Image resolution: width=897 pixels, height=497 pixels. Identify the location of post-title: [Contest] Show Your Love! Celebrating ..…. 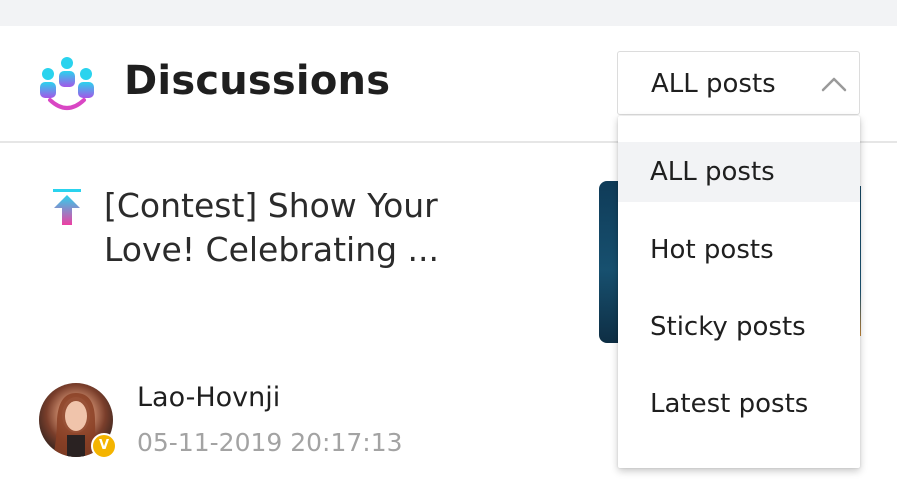
(314, 228).